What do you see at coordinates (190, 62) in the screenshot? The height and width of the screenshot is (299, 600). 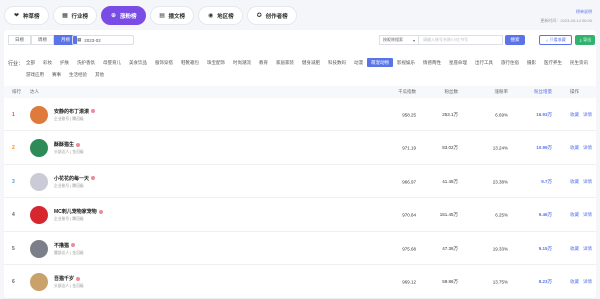 I see `industry-option: 鞋靴箱包` at bounding box center [190, 62].